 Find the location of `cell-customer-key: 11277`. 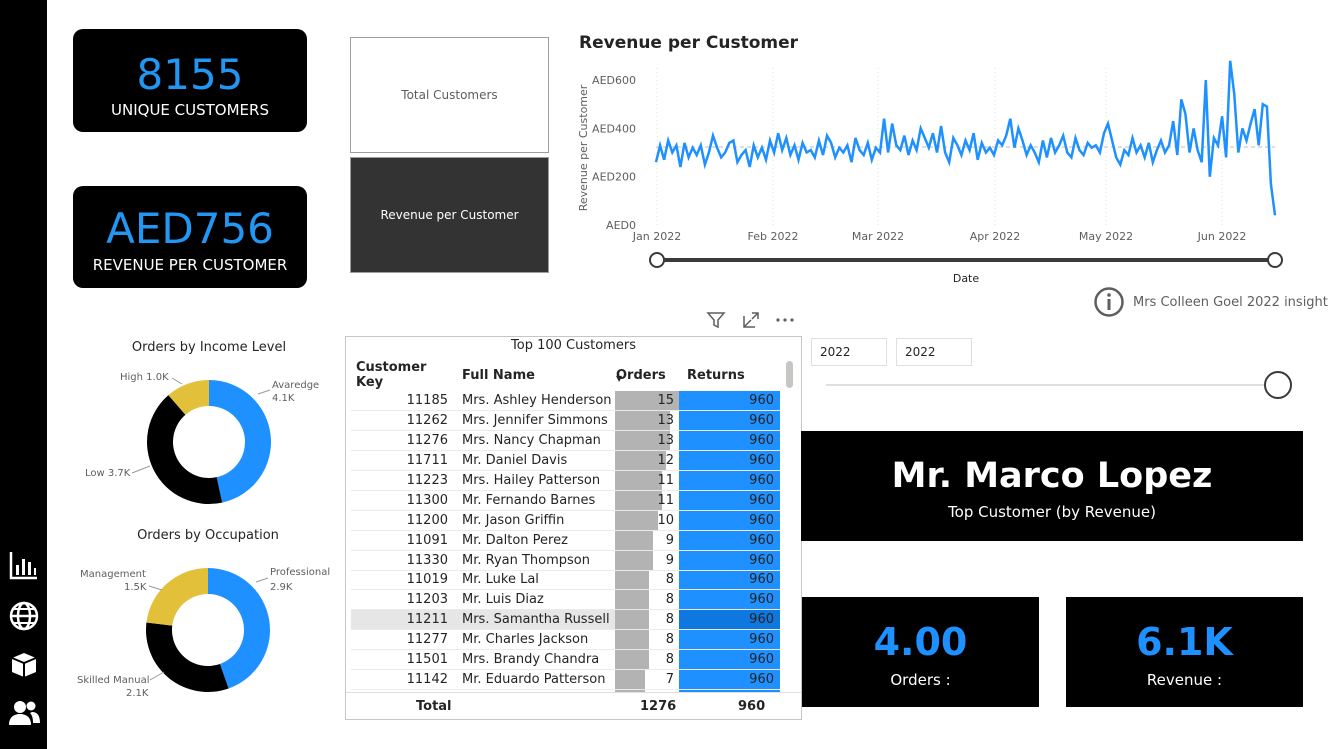

cell-customer-key: 11277 is located at coordinates (427, 640).